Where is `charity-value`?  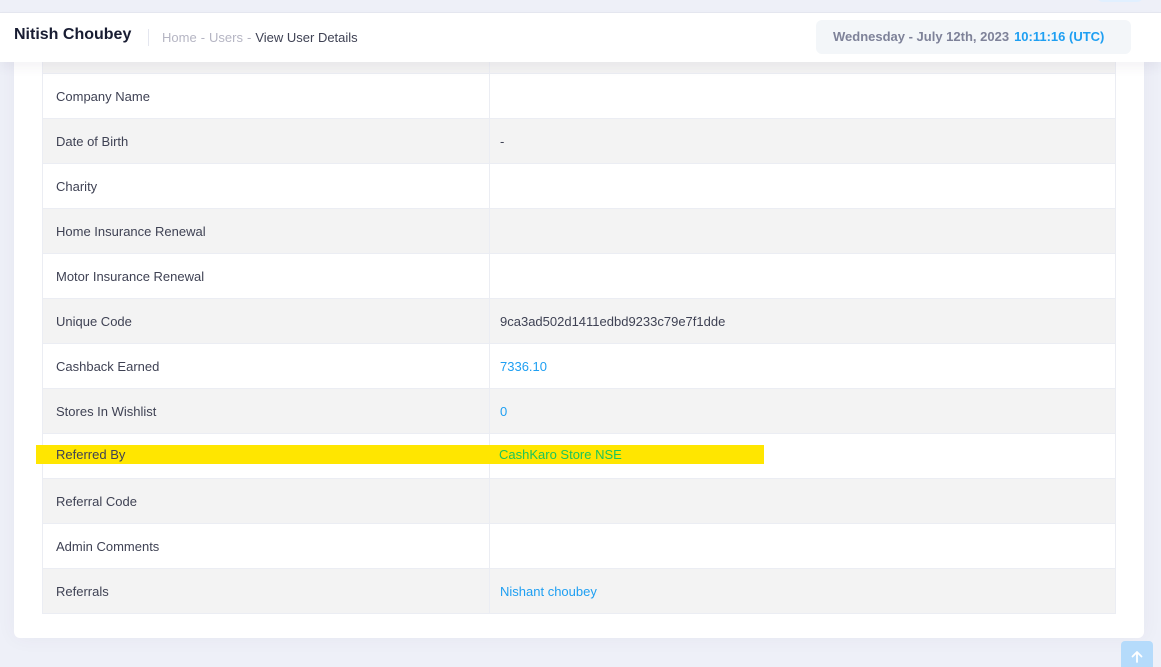
charity-value is located at coordinates (802, 186).